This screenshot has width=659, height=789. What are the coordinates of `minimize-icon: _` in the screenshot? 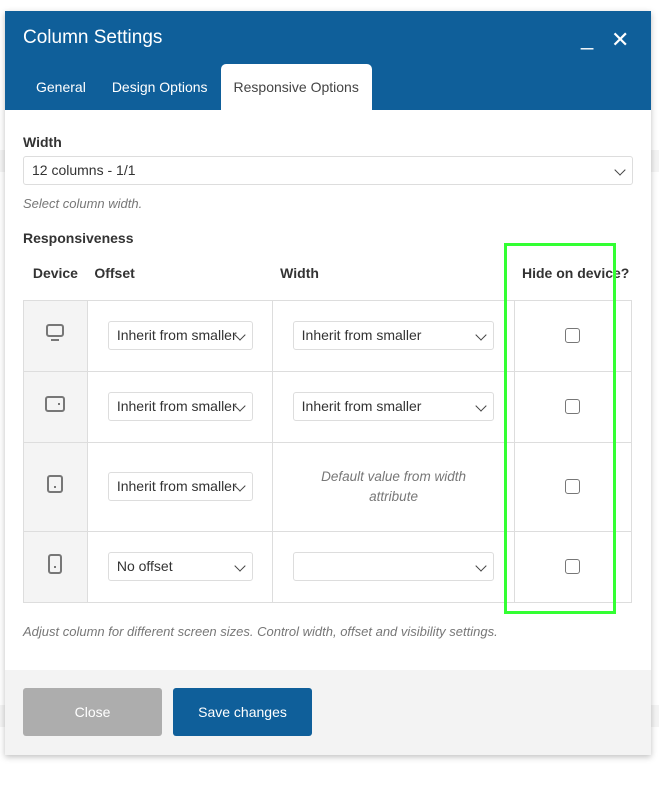 It's located at (587, 38).